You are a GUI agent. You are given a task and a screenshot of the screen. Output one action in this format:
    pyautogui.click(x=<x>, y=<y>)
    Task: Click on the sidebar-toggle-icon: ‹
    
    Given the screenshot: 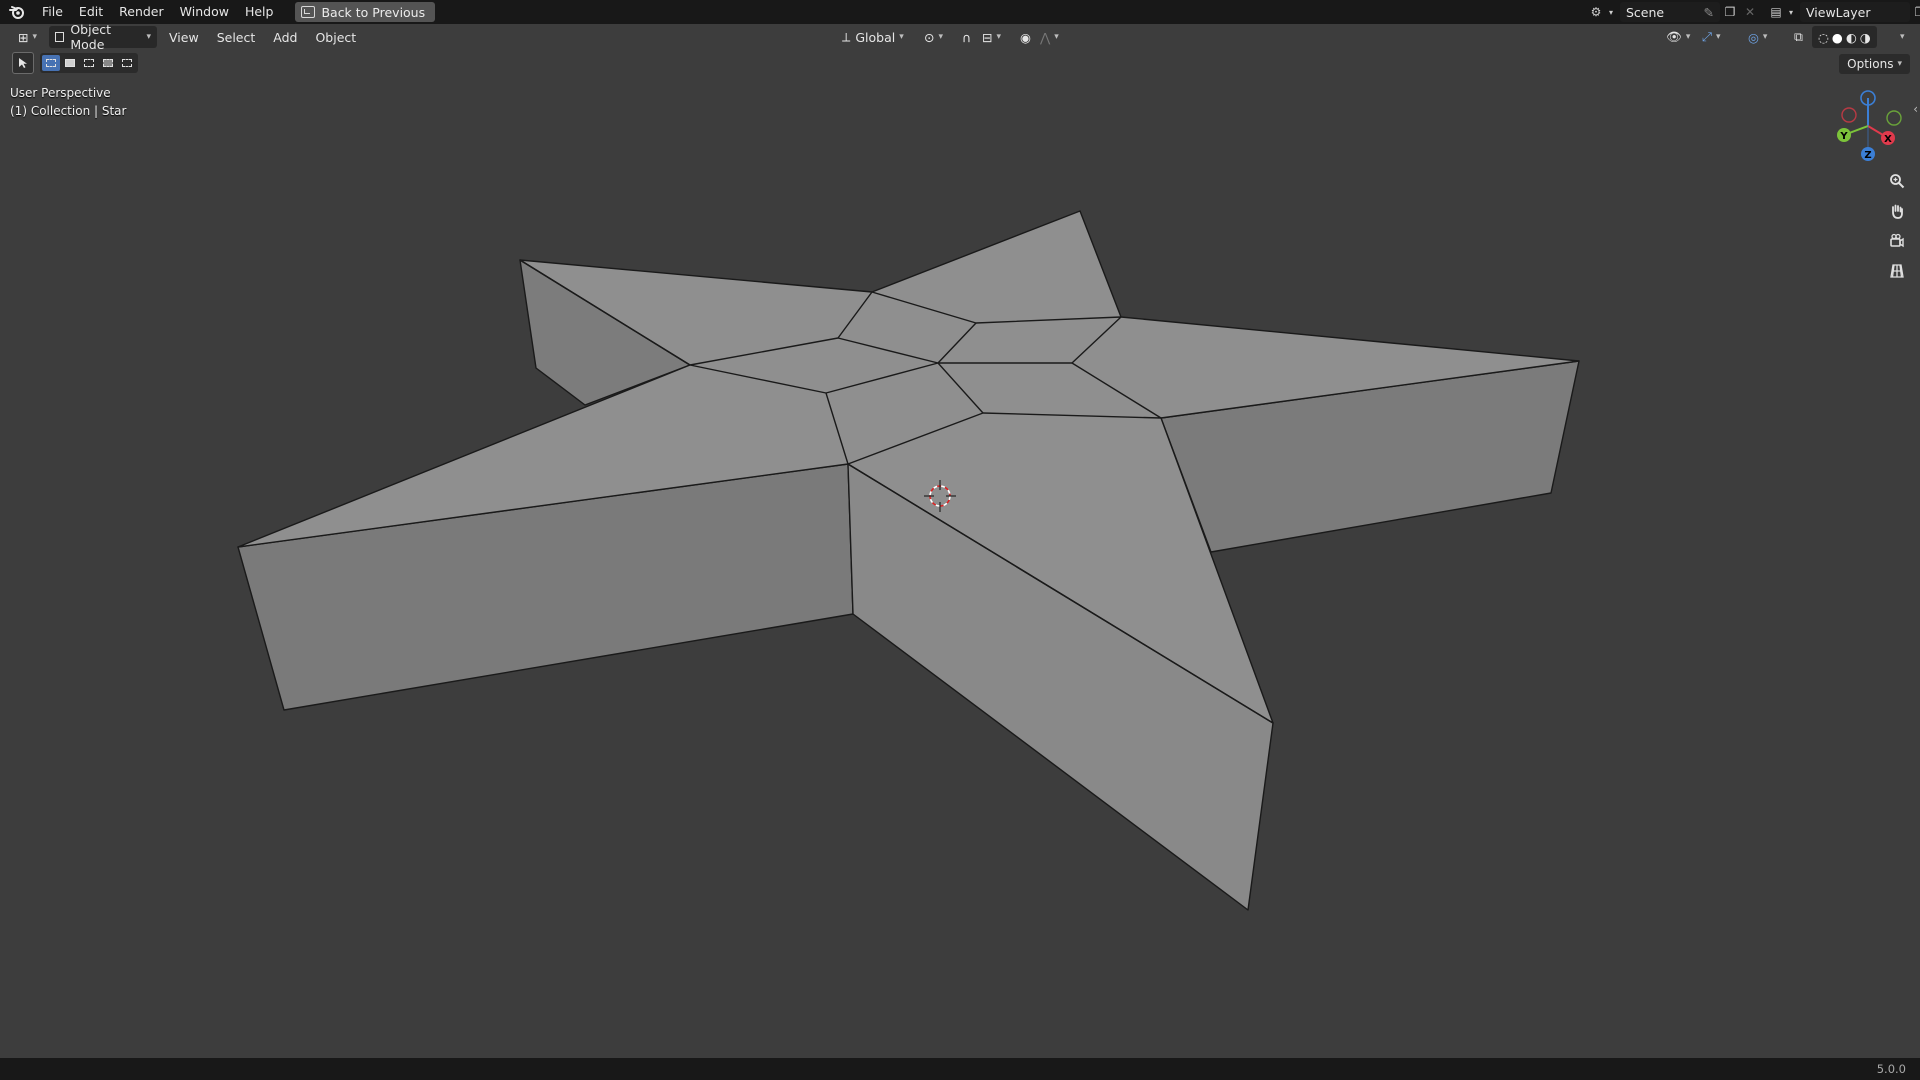 What is the action you would take?
    pyautogui.click(x=1915, y=109)
    